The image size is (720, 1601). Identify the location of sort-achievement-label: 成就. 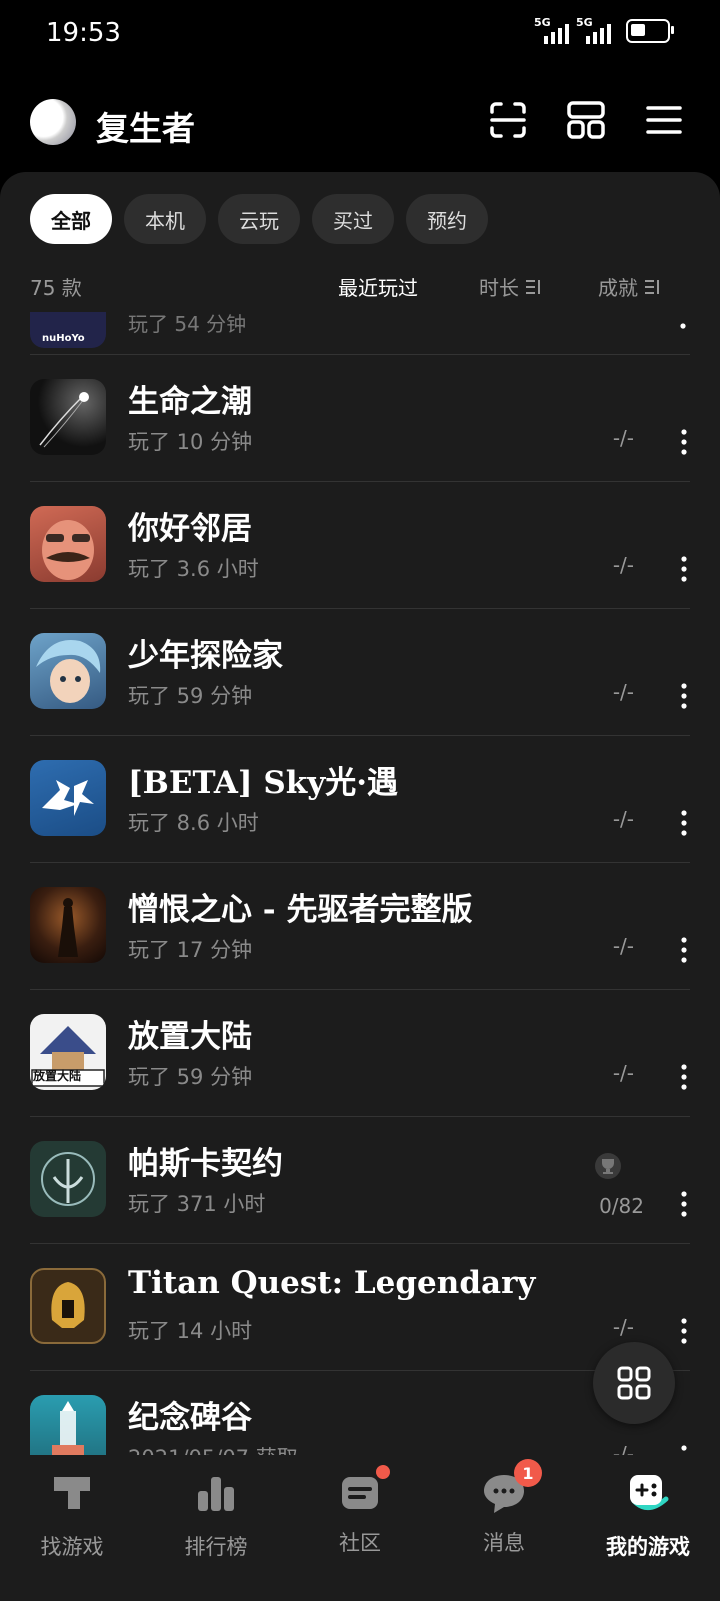
(618, 288).